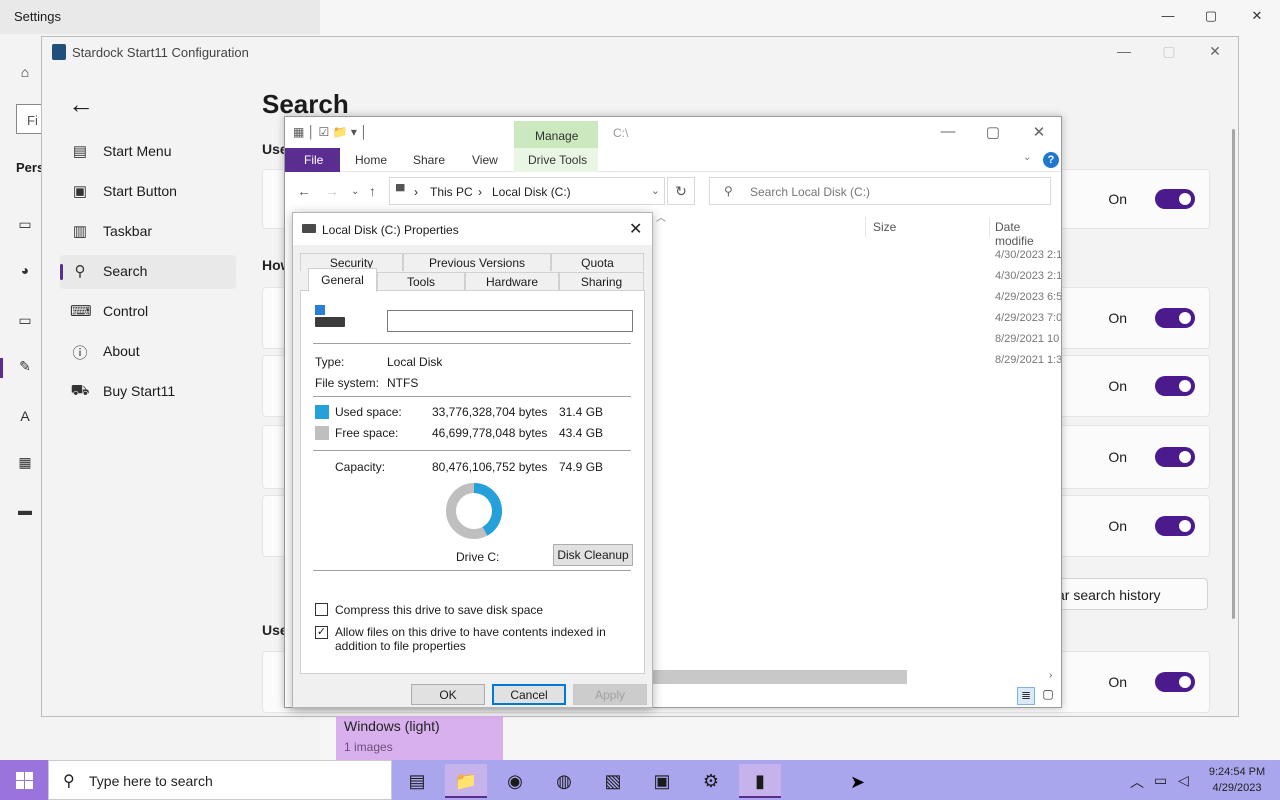  Describe the element at coordinates (1160, 780) in the screenshot. I see `network-icon: ▭` at that location.